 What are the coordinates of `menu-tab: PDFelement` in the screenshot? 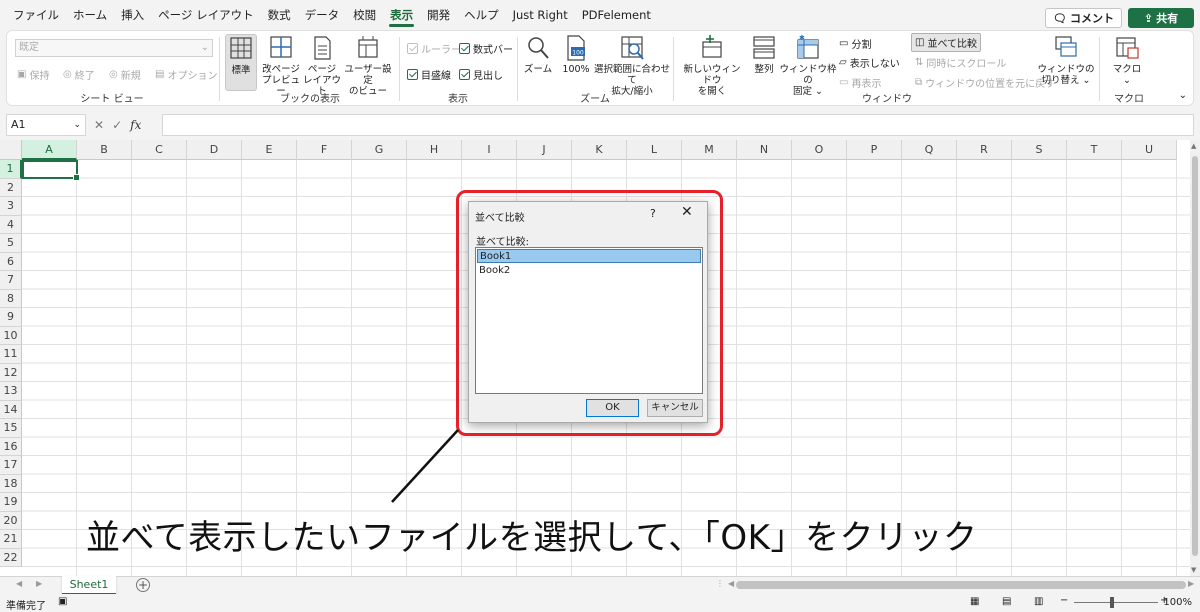 It's located at (616, 15).